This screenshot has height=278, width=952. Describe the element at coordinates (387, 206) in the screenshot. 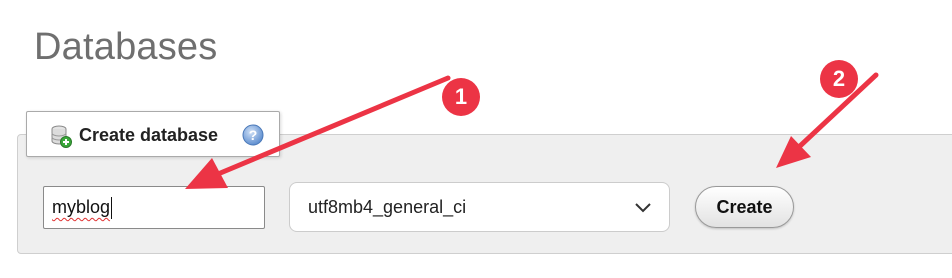

I see `collation-selected-value: utf8mb4_general_ci` at that location.